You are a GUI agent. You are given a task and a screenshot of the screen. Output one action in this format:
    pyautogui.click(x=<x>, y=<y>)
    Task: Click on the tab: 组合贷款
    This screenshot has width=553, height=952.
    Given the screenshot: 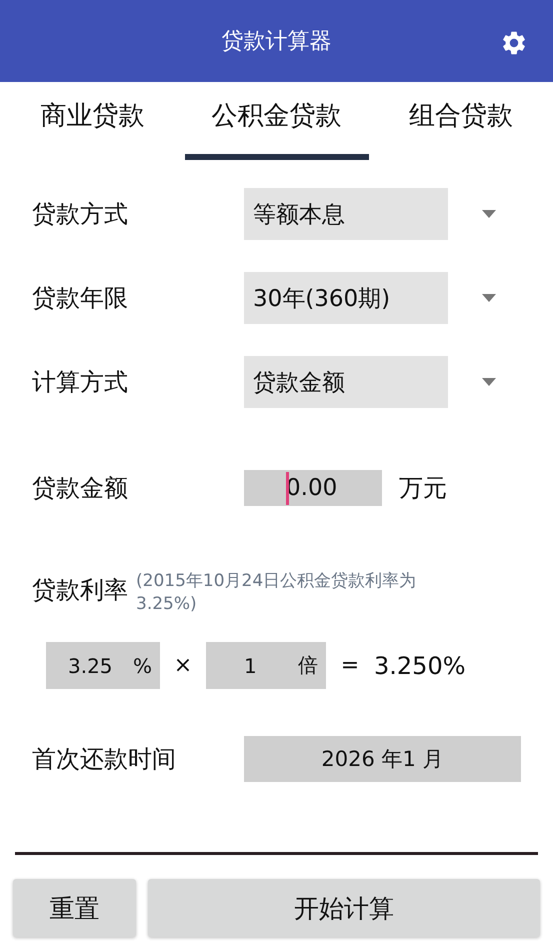 What is the action you would take?
    pyautogui.click(x=460, y=121)
    